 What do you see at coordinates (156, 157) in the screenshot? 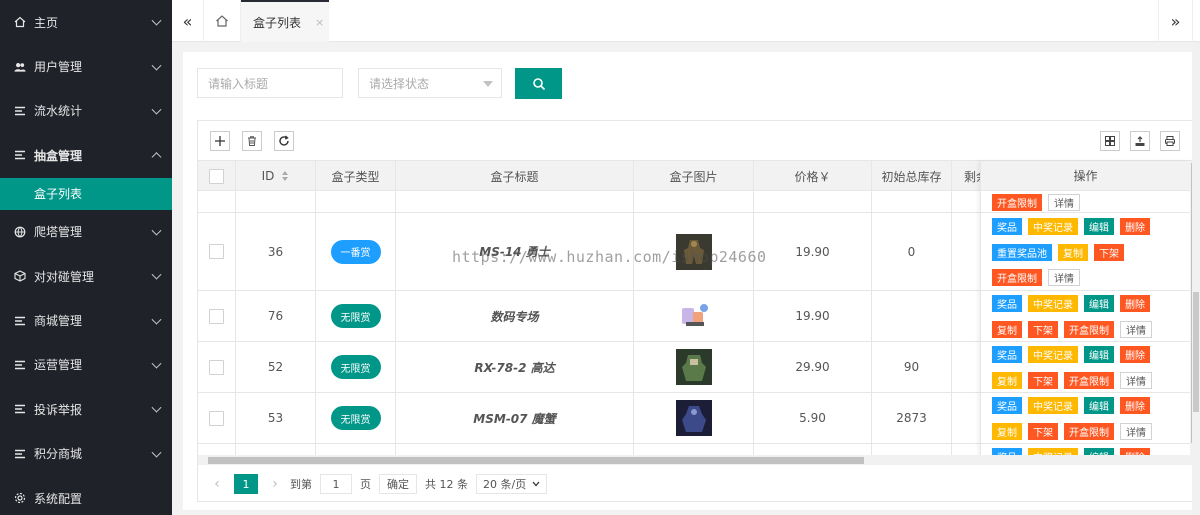
I see `chevron-up-icon` at bounding box center [156, 157].